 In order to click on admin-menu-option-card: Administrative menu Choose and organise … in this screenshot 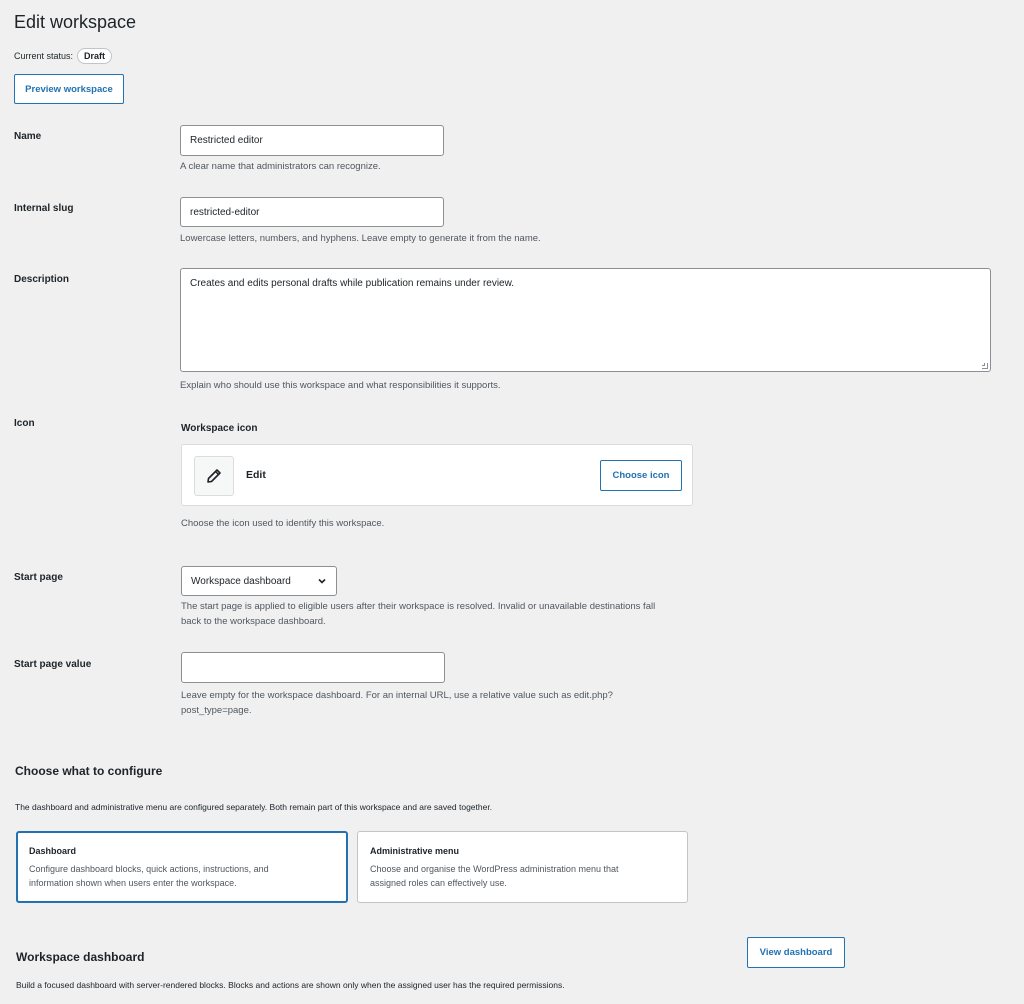, I will do `click(522, 867)`.